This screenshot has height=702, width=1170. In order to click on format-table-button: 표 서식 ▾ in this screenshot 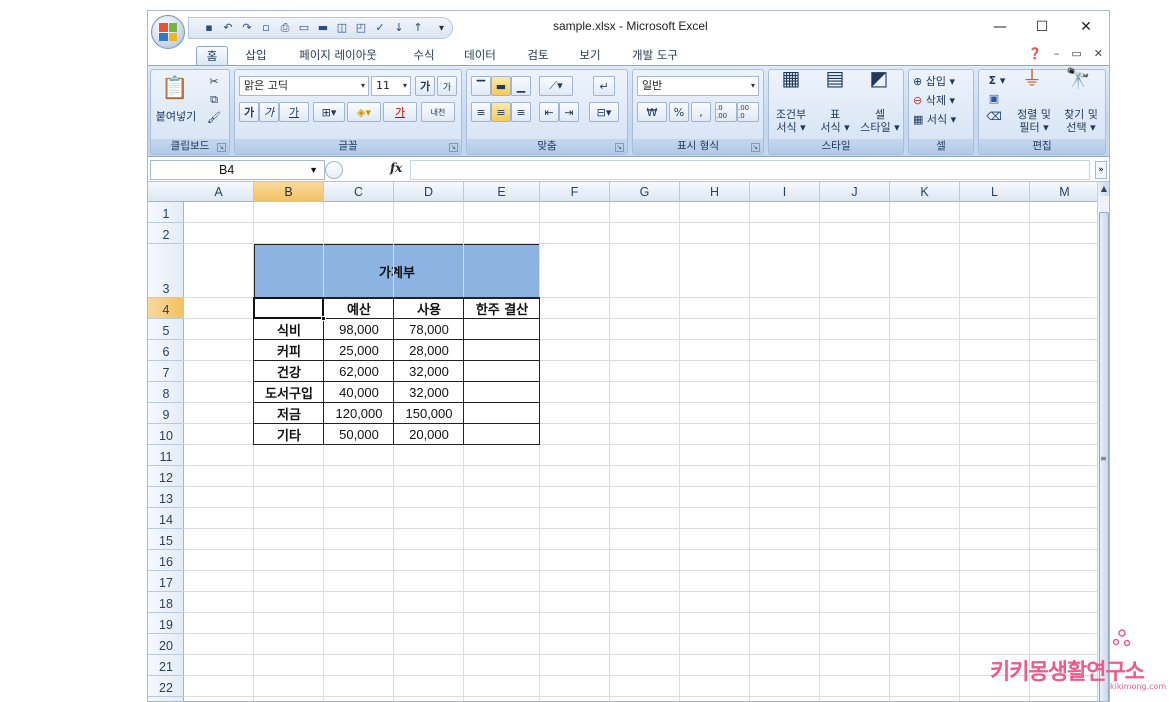, I will do `click(835, 121)`.